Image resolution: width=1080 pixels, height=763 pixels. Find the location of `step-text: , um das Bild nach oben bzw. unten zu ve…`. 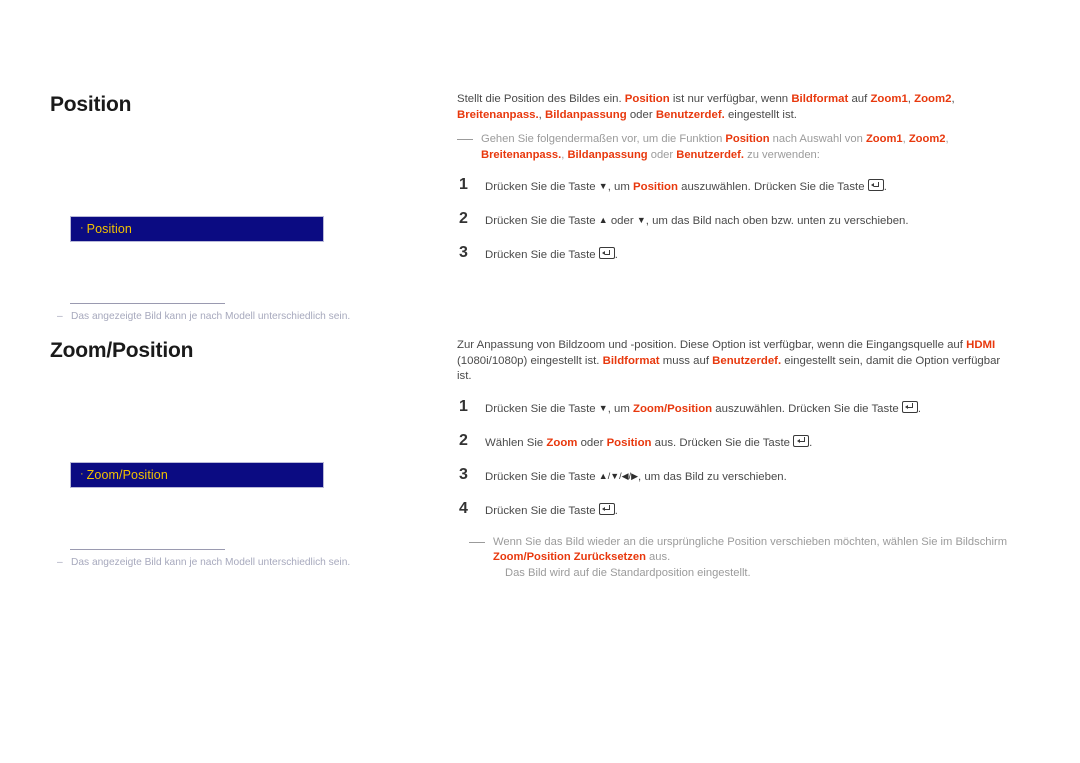

step-text: , um das Bild nach oben bzw. unten zu ve… is located at coordinates (777, 221).